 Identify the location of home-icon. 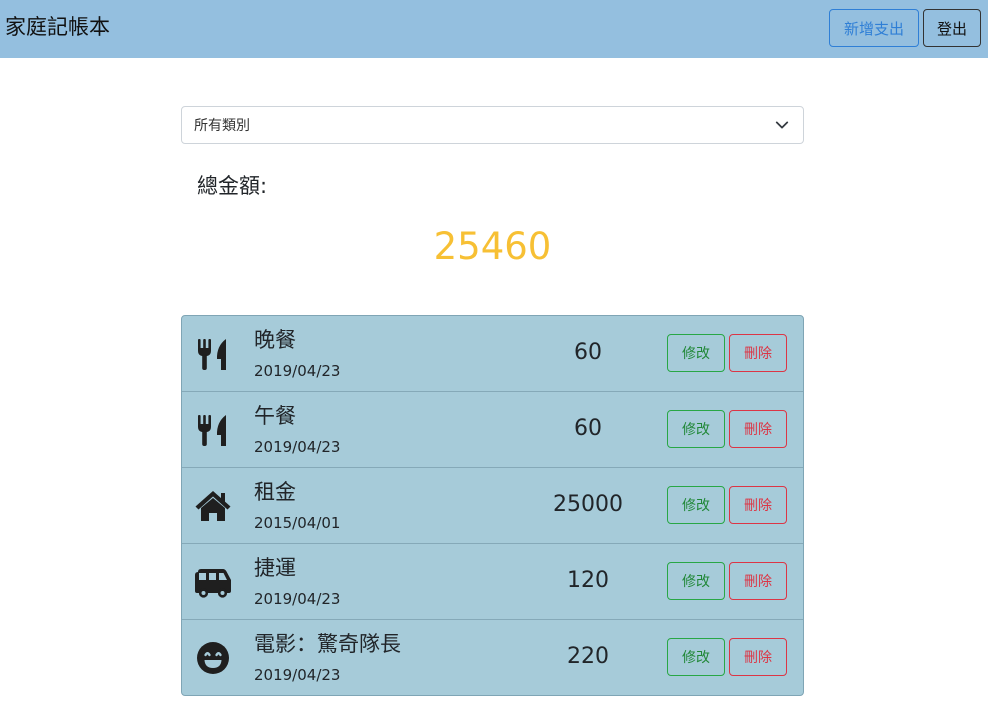
(213, 506).